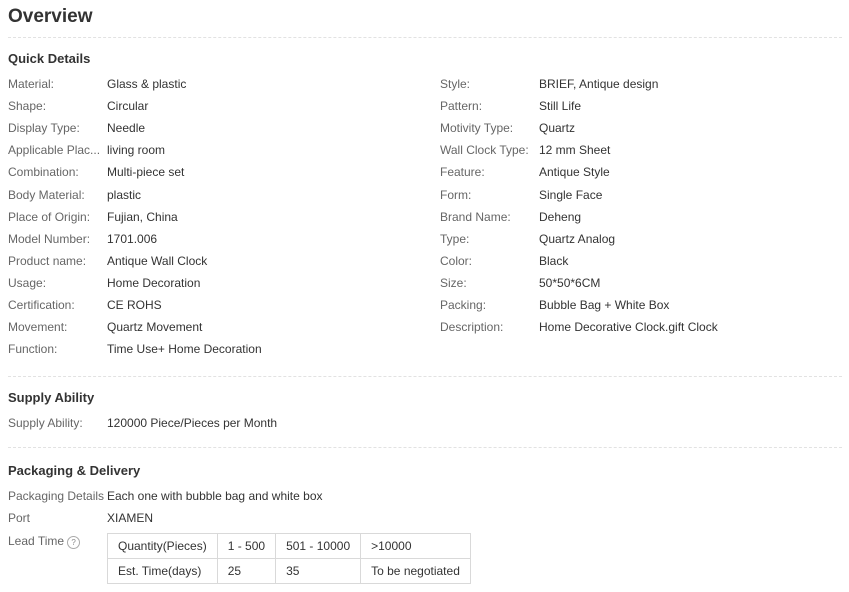 This screenshot has height=592, width=849. What do you see at coordinates (162, 571) in the screenshot?
I see `table-cell: Est. Time(days)` at bounding box center [162, 571].